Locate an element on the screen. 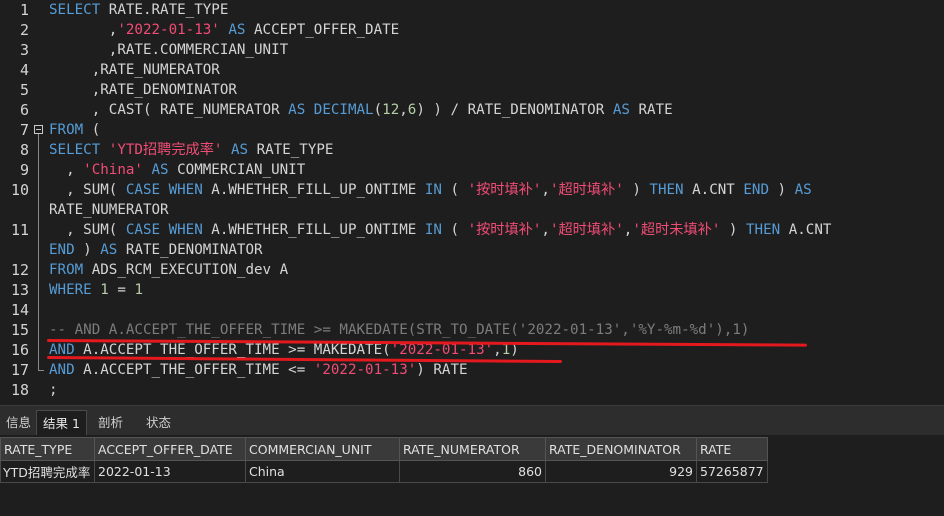  code-line: 9 , 'China' AS COMMERCIAN_UNIT is located at coordinates (472, 170).